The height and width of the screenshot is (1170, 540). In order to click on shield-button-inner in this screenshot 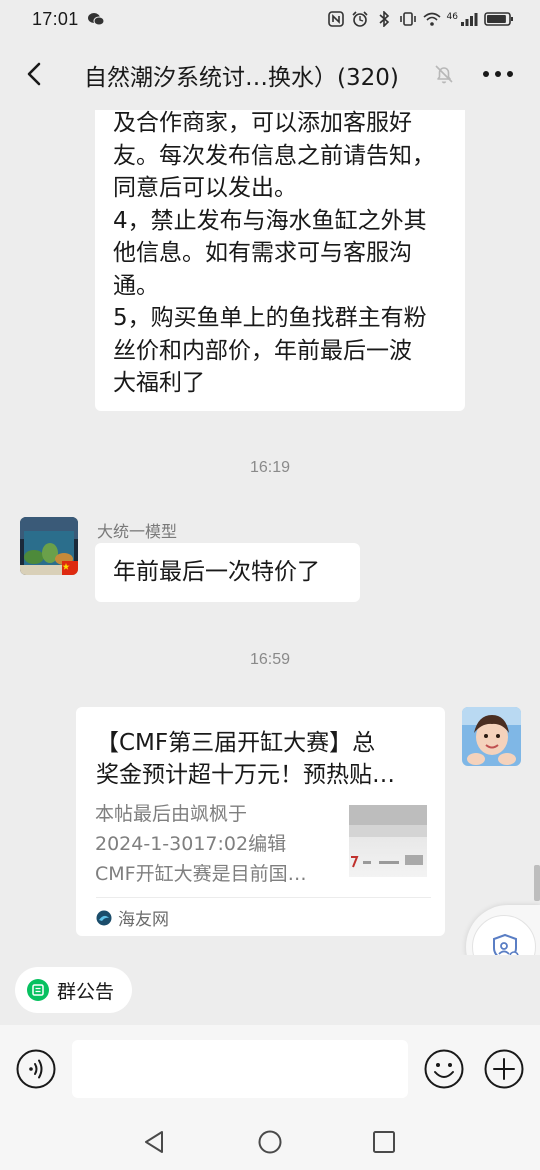, I will do `click(504, 935)`.